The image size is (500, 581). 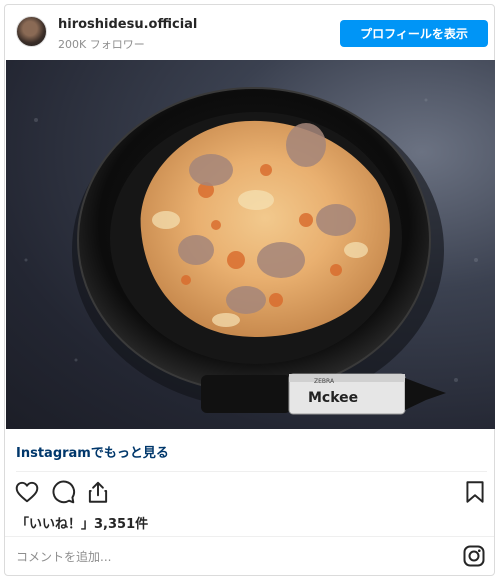 I want to click on instagram-logo-icon, so click(x=474, y=556).